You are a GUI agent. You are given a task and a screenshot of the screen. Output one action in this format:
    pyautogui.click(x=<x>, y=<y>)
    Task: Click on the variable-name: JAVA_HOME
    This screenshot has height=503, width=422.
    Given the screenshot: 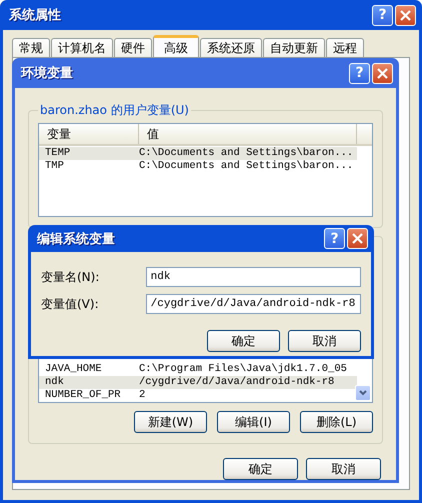 What is the action you would take?
    pyautogui.click(x=73, y=369)
    